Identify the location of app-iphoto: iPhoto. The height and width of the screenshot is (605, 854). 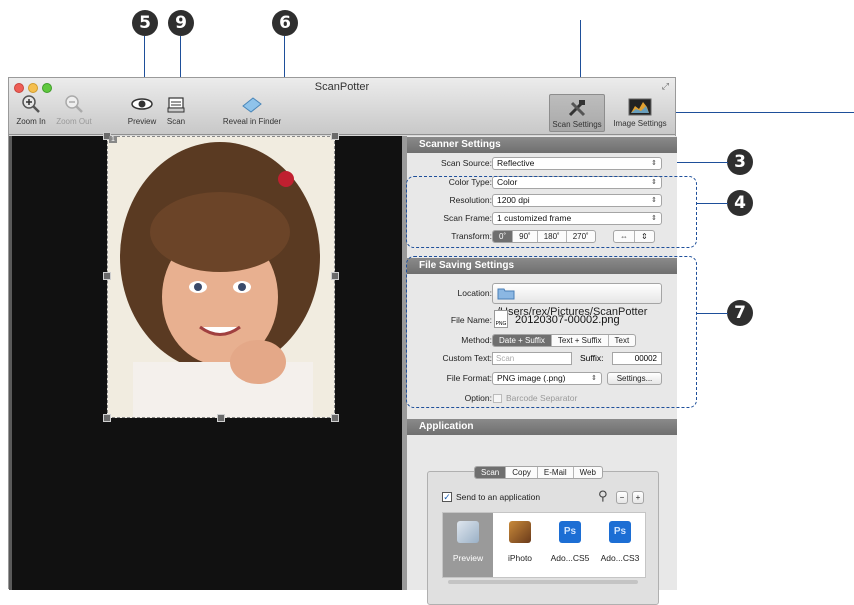
(520, 543).